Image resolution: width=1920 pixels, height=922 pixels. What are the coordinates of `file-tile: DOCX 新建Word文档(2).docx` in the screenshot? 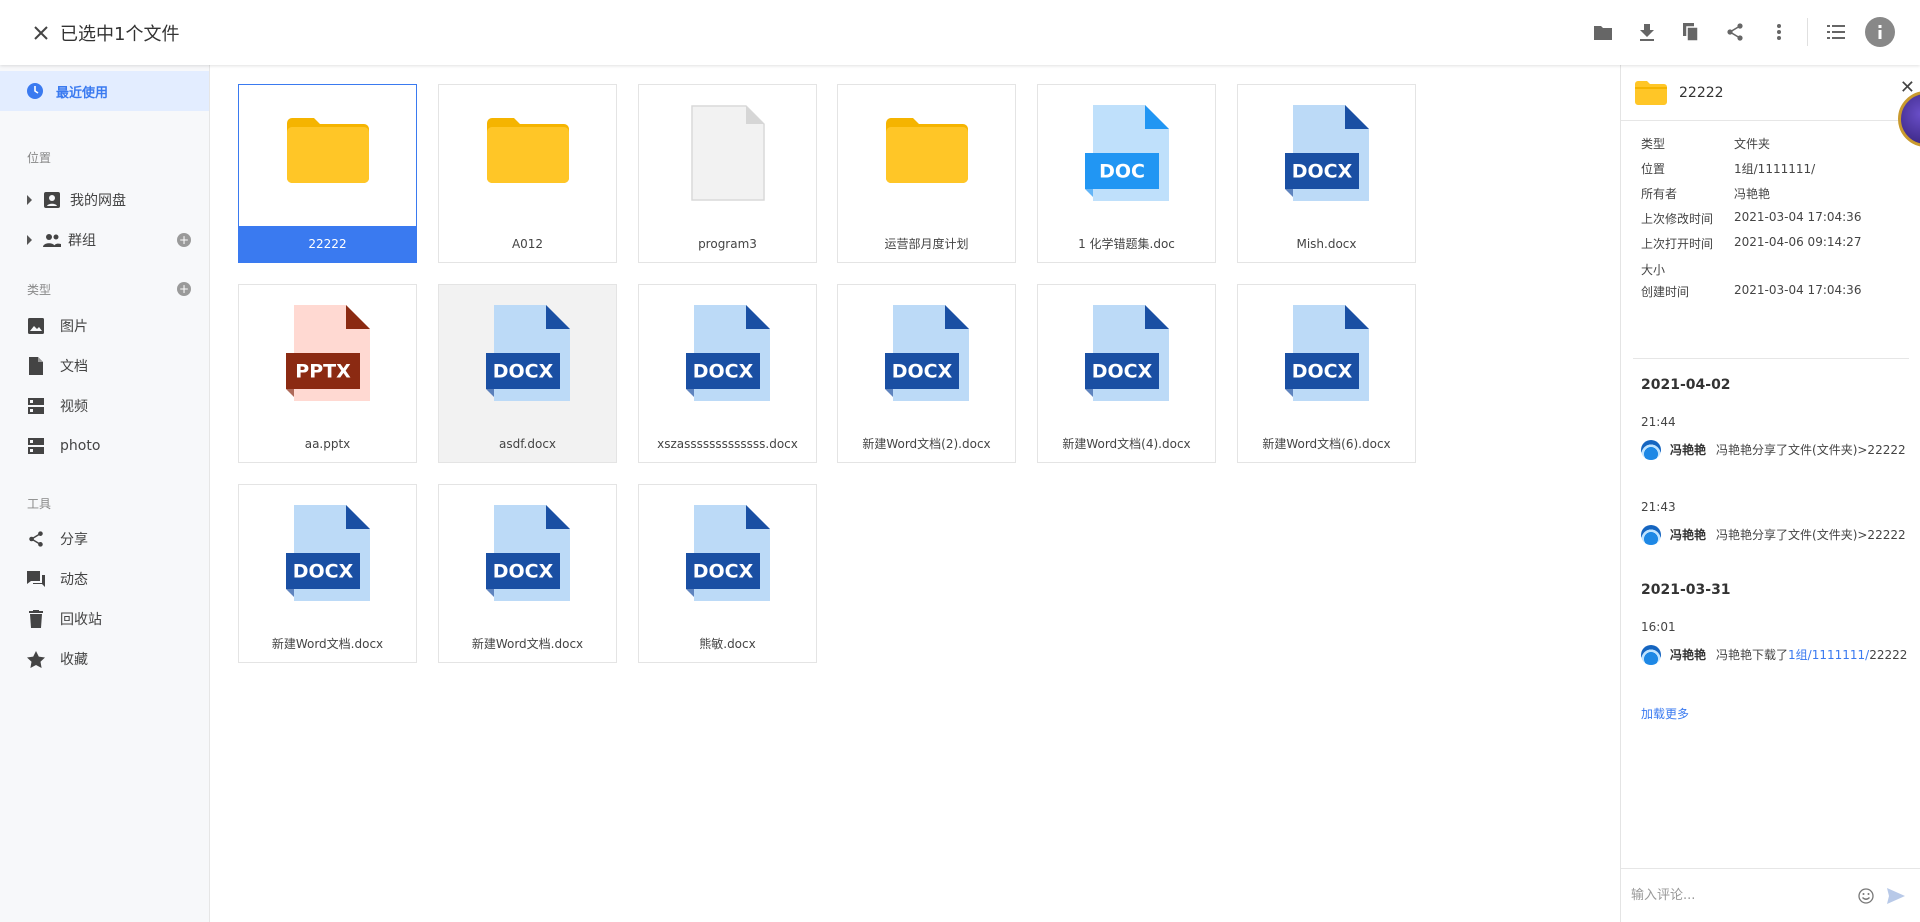 It's located at (926, 373).